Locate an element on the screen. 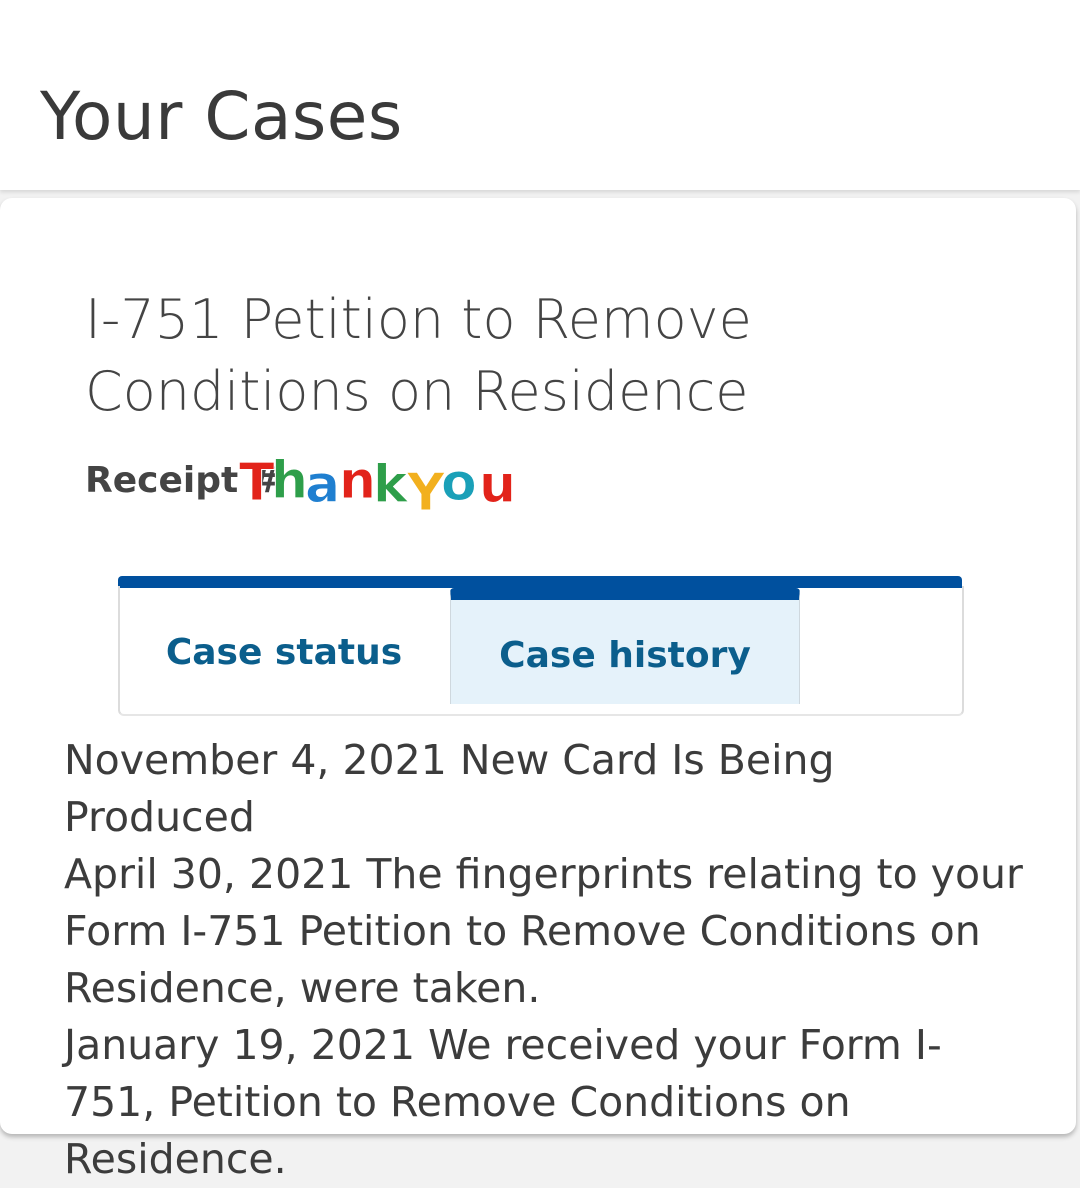 This screenshot has width=1080, height=1188. svg-text: Y is located at coordinates (426, 491).